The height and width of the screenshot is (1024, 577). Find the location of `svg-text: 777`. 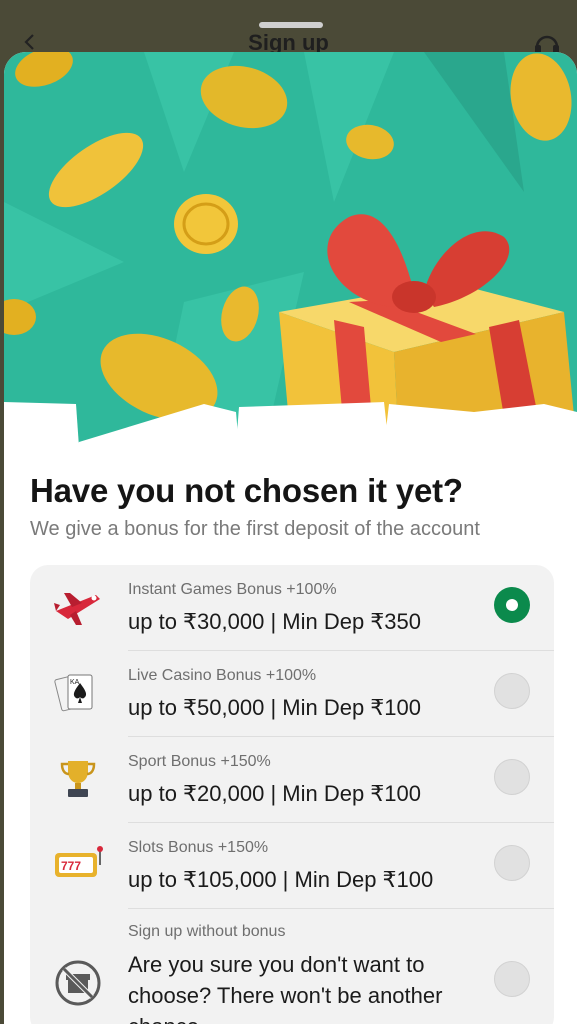

svg-text: 777 is located at coordinates (71, 866).